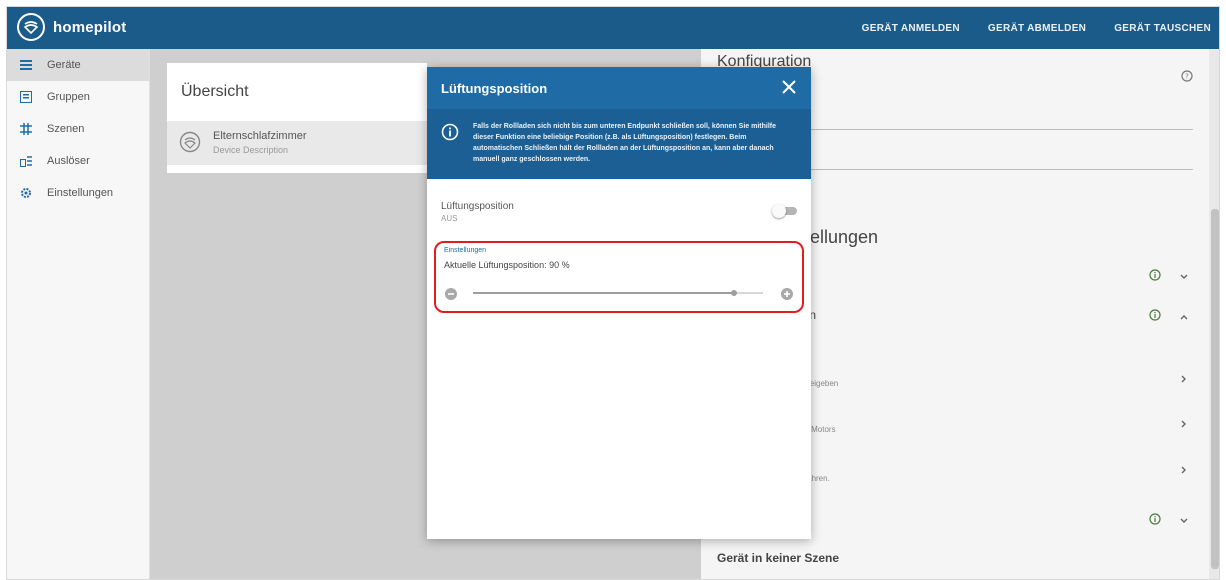 The width and height of the screenshot is (1226, 580). Describe the element at coordinates (1184, 314) in the screenshot. I see `chevron-up-icon` at that location.